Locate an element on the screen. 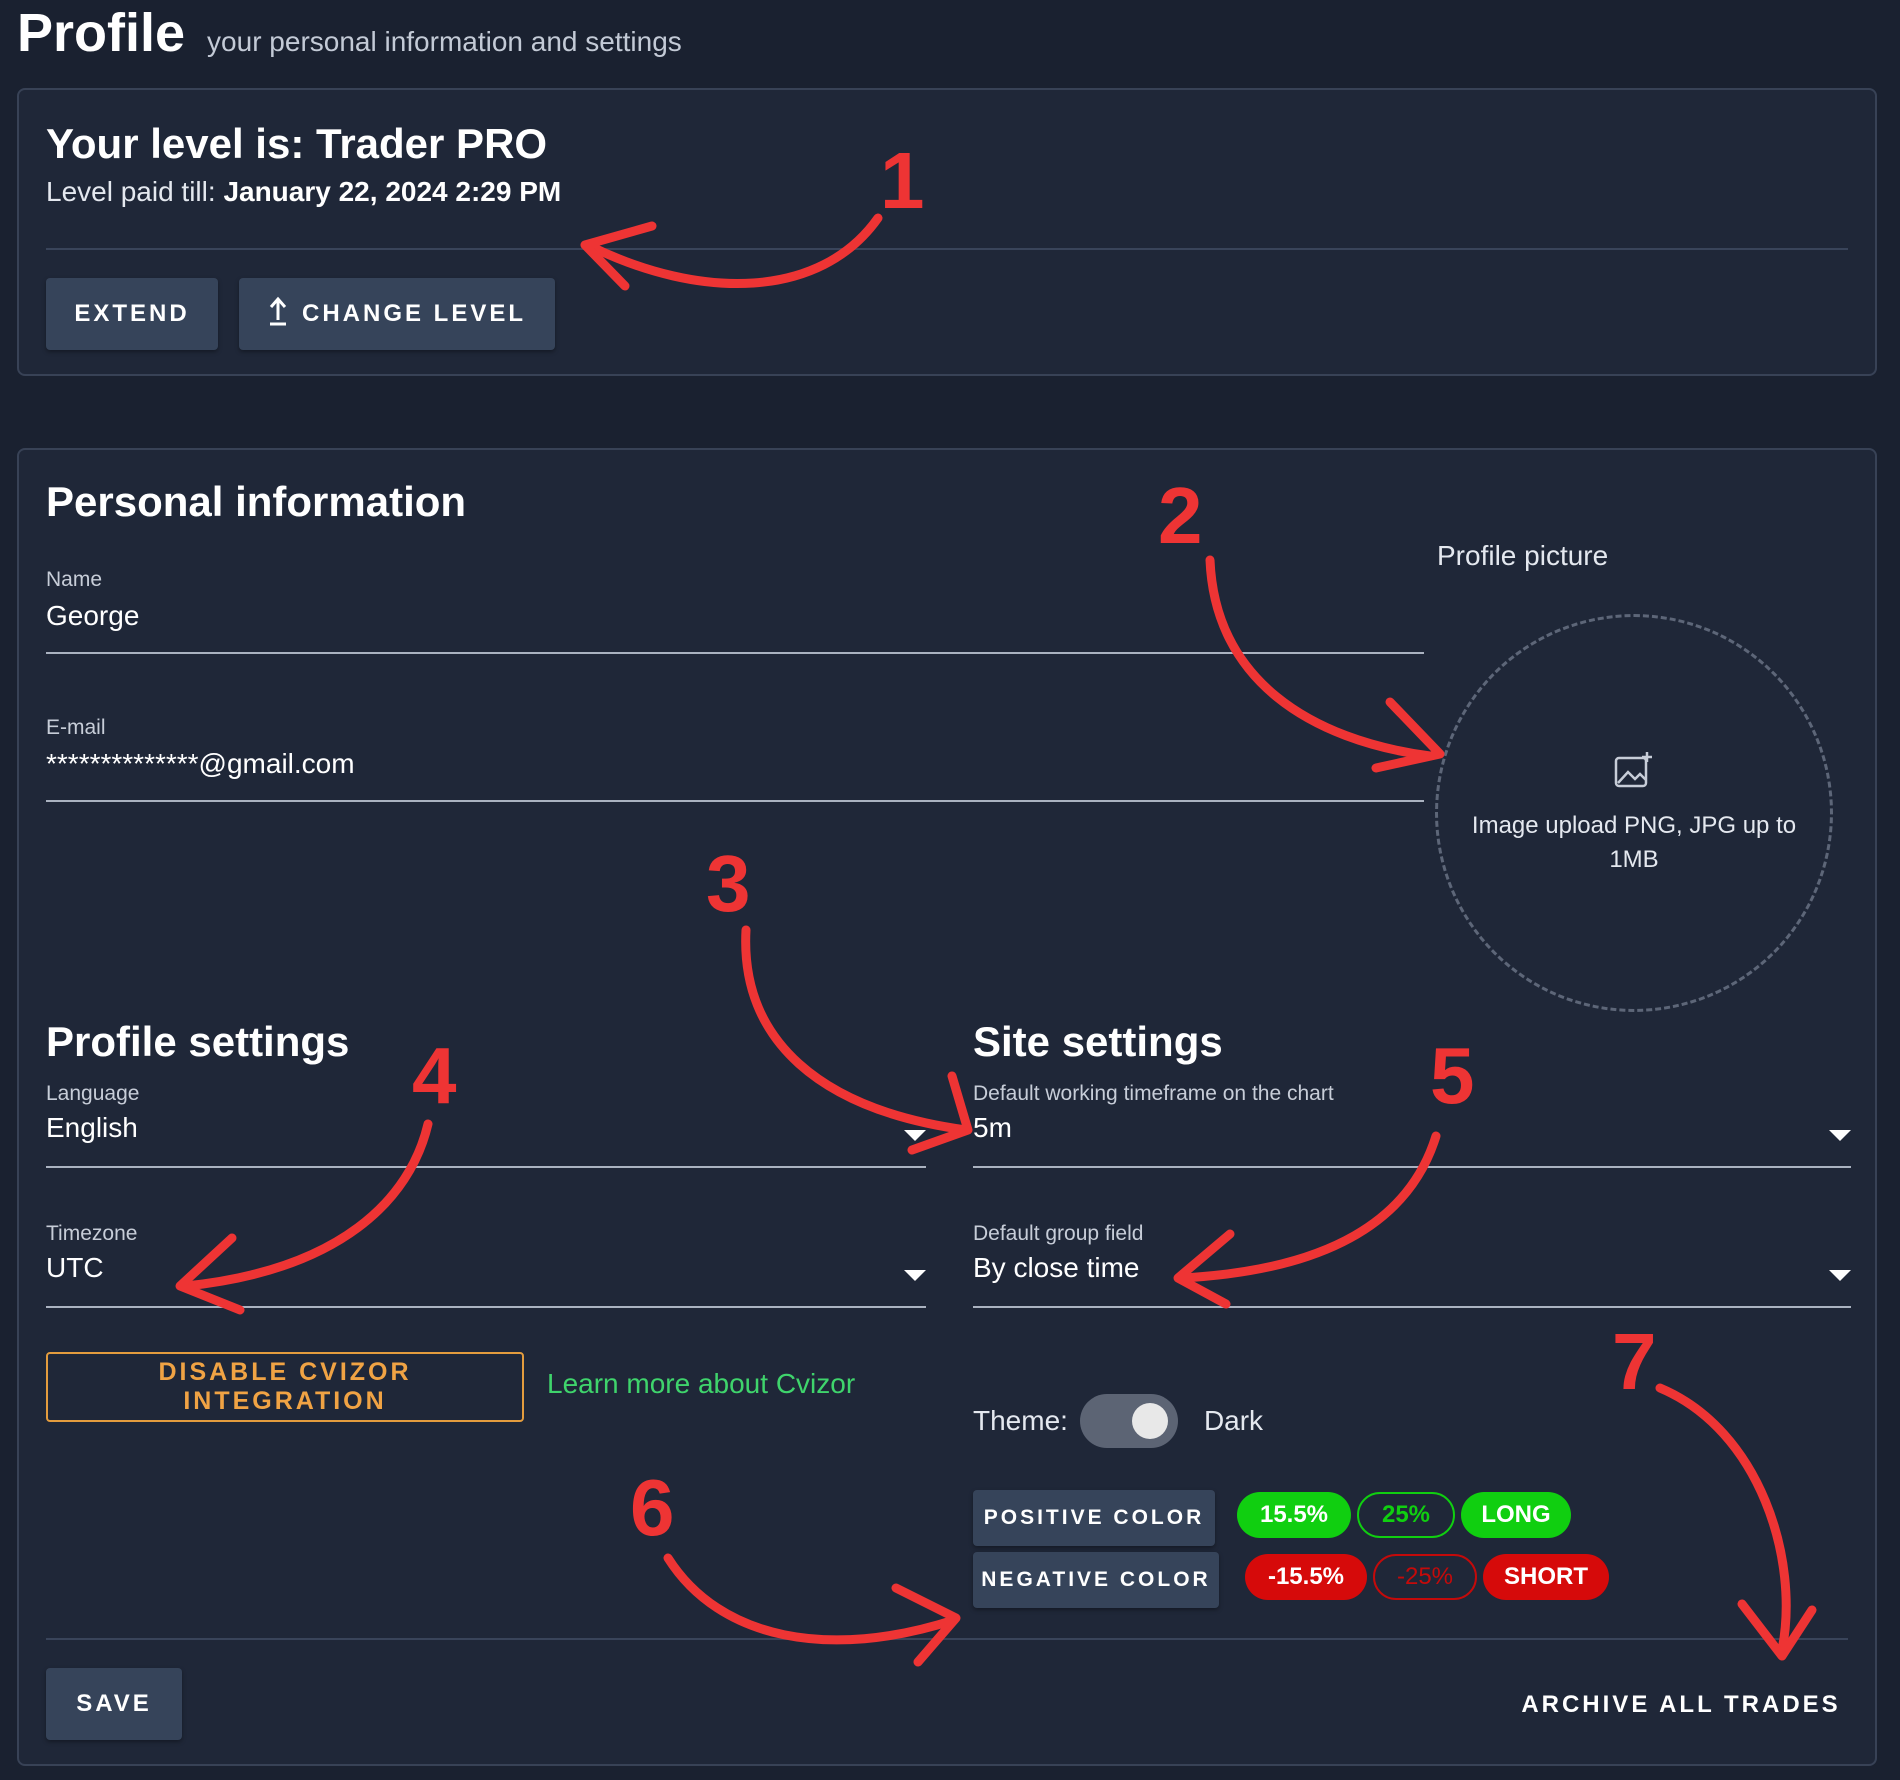 The image size is (1900, 1780). arrow-5-head is located at coordinates (1204, 1269).